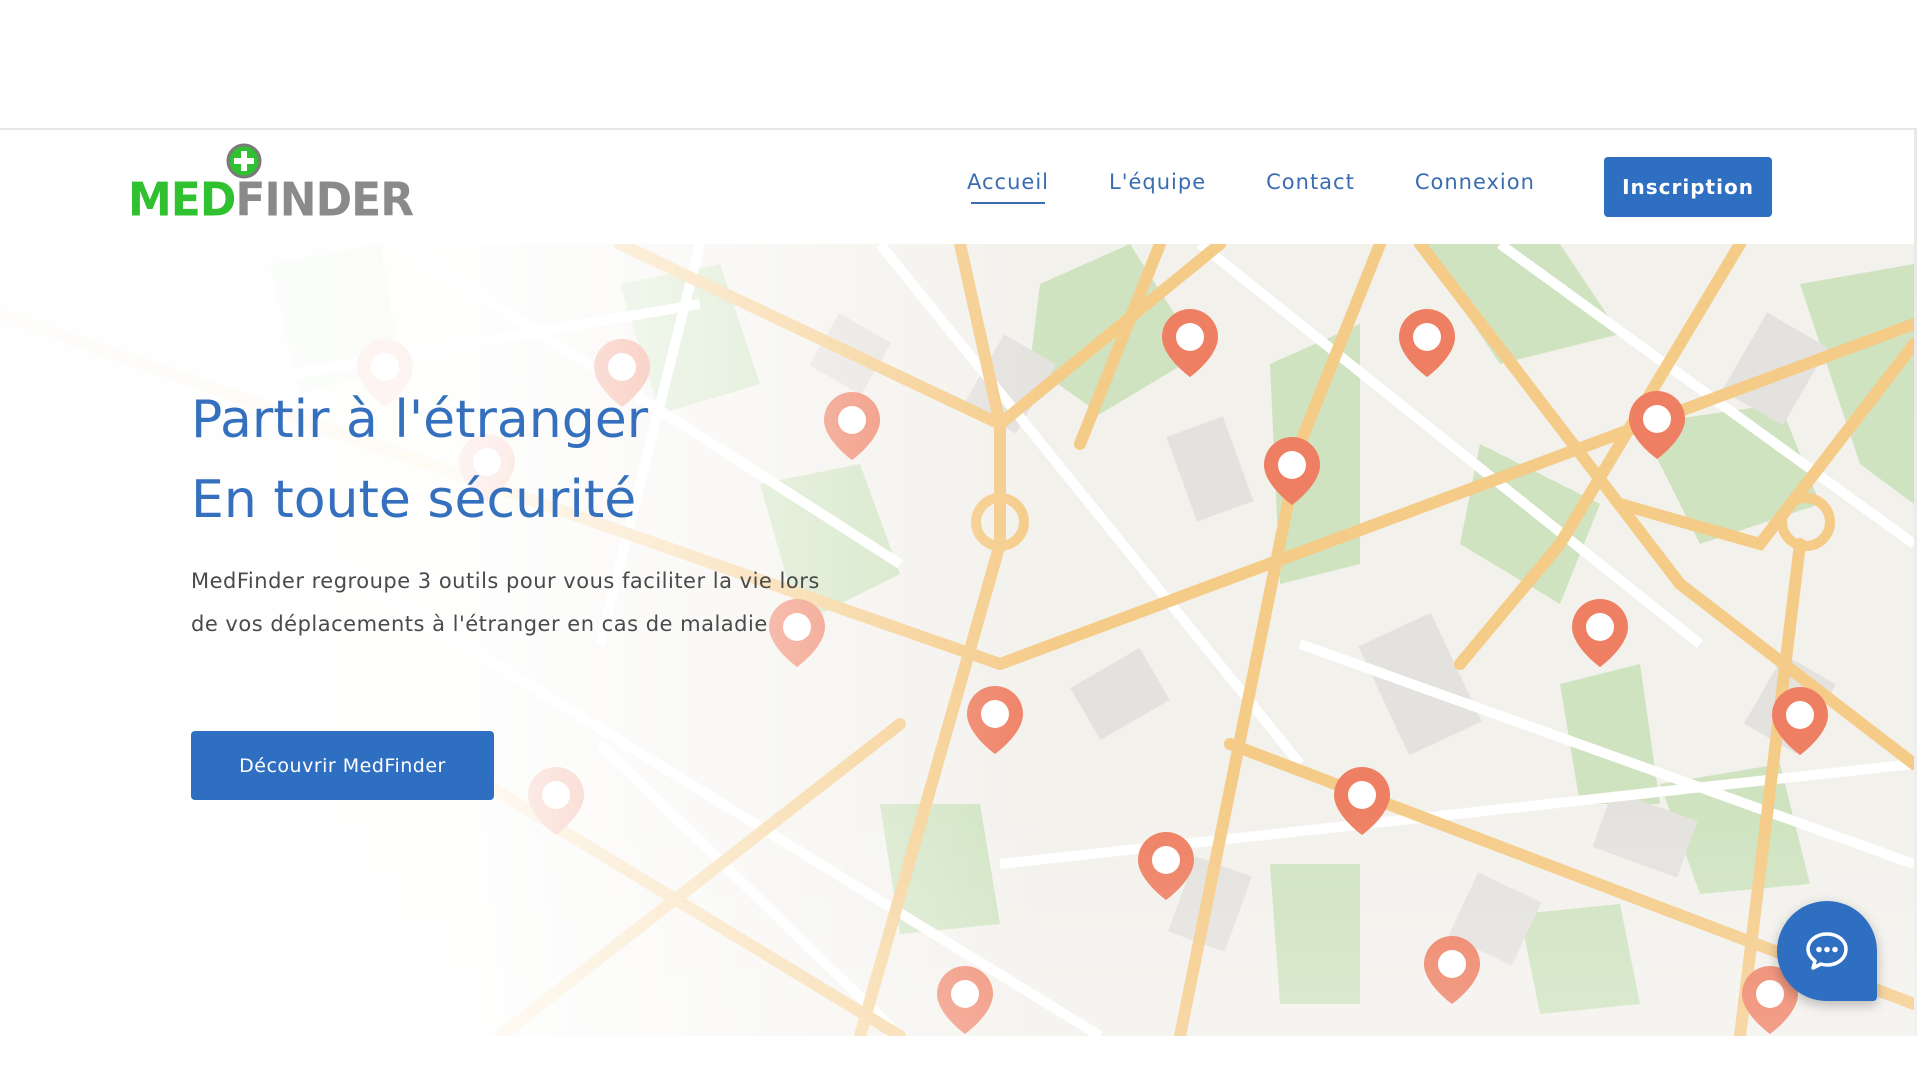 Image resolution: width=1920 pixels, height=1080 pixels. What do you see at coordinates (1157, 182) in the screenshot?
I see `nav-equipe: L'équipe` at bounding box center [1157, 182].